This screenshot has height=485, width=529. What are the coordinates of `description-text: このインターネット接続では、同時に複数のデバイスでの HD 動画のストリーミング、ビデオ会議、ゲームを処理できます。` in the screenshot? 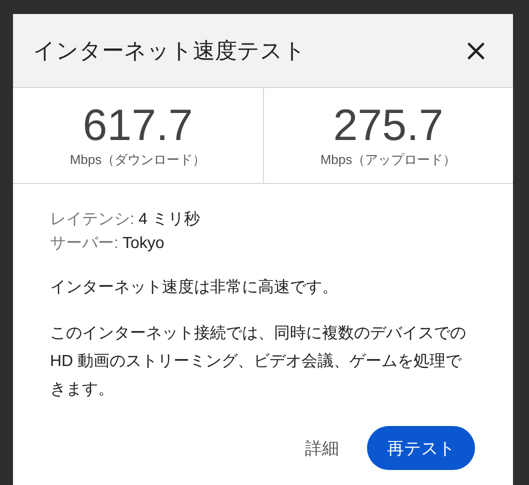 It's located at (258, 362).